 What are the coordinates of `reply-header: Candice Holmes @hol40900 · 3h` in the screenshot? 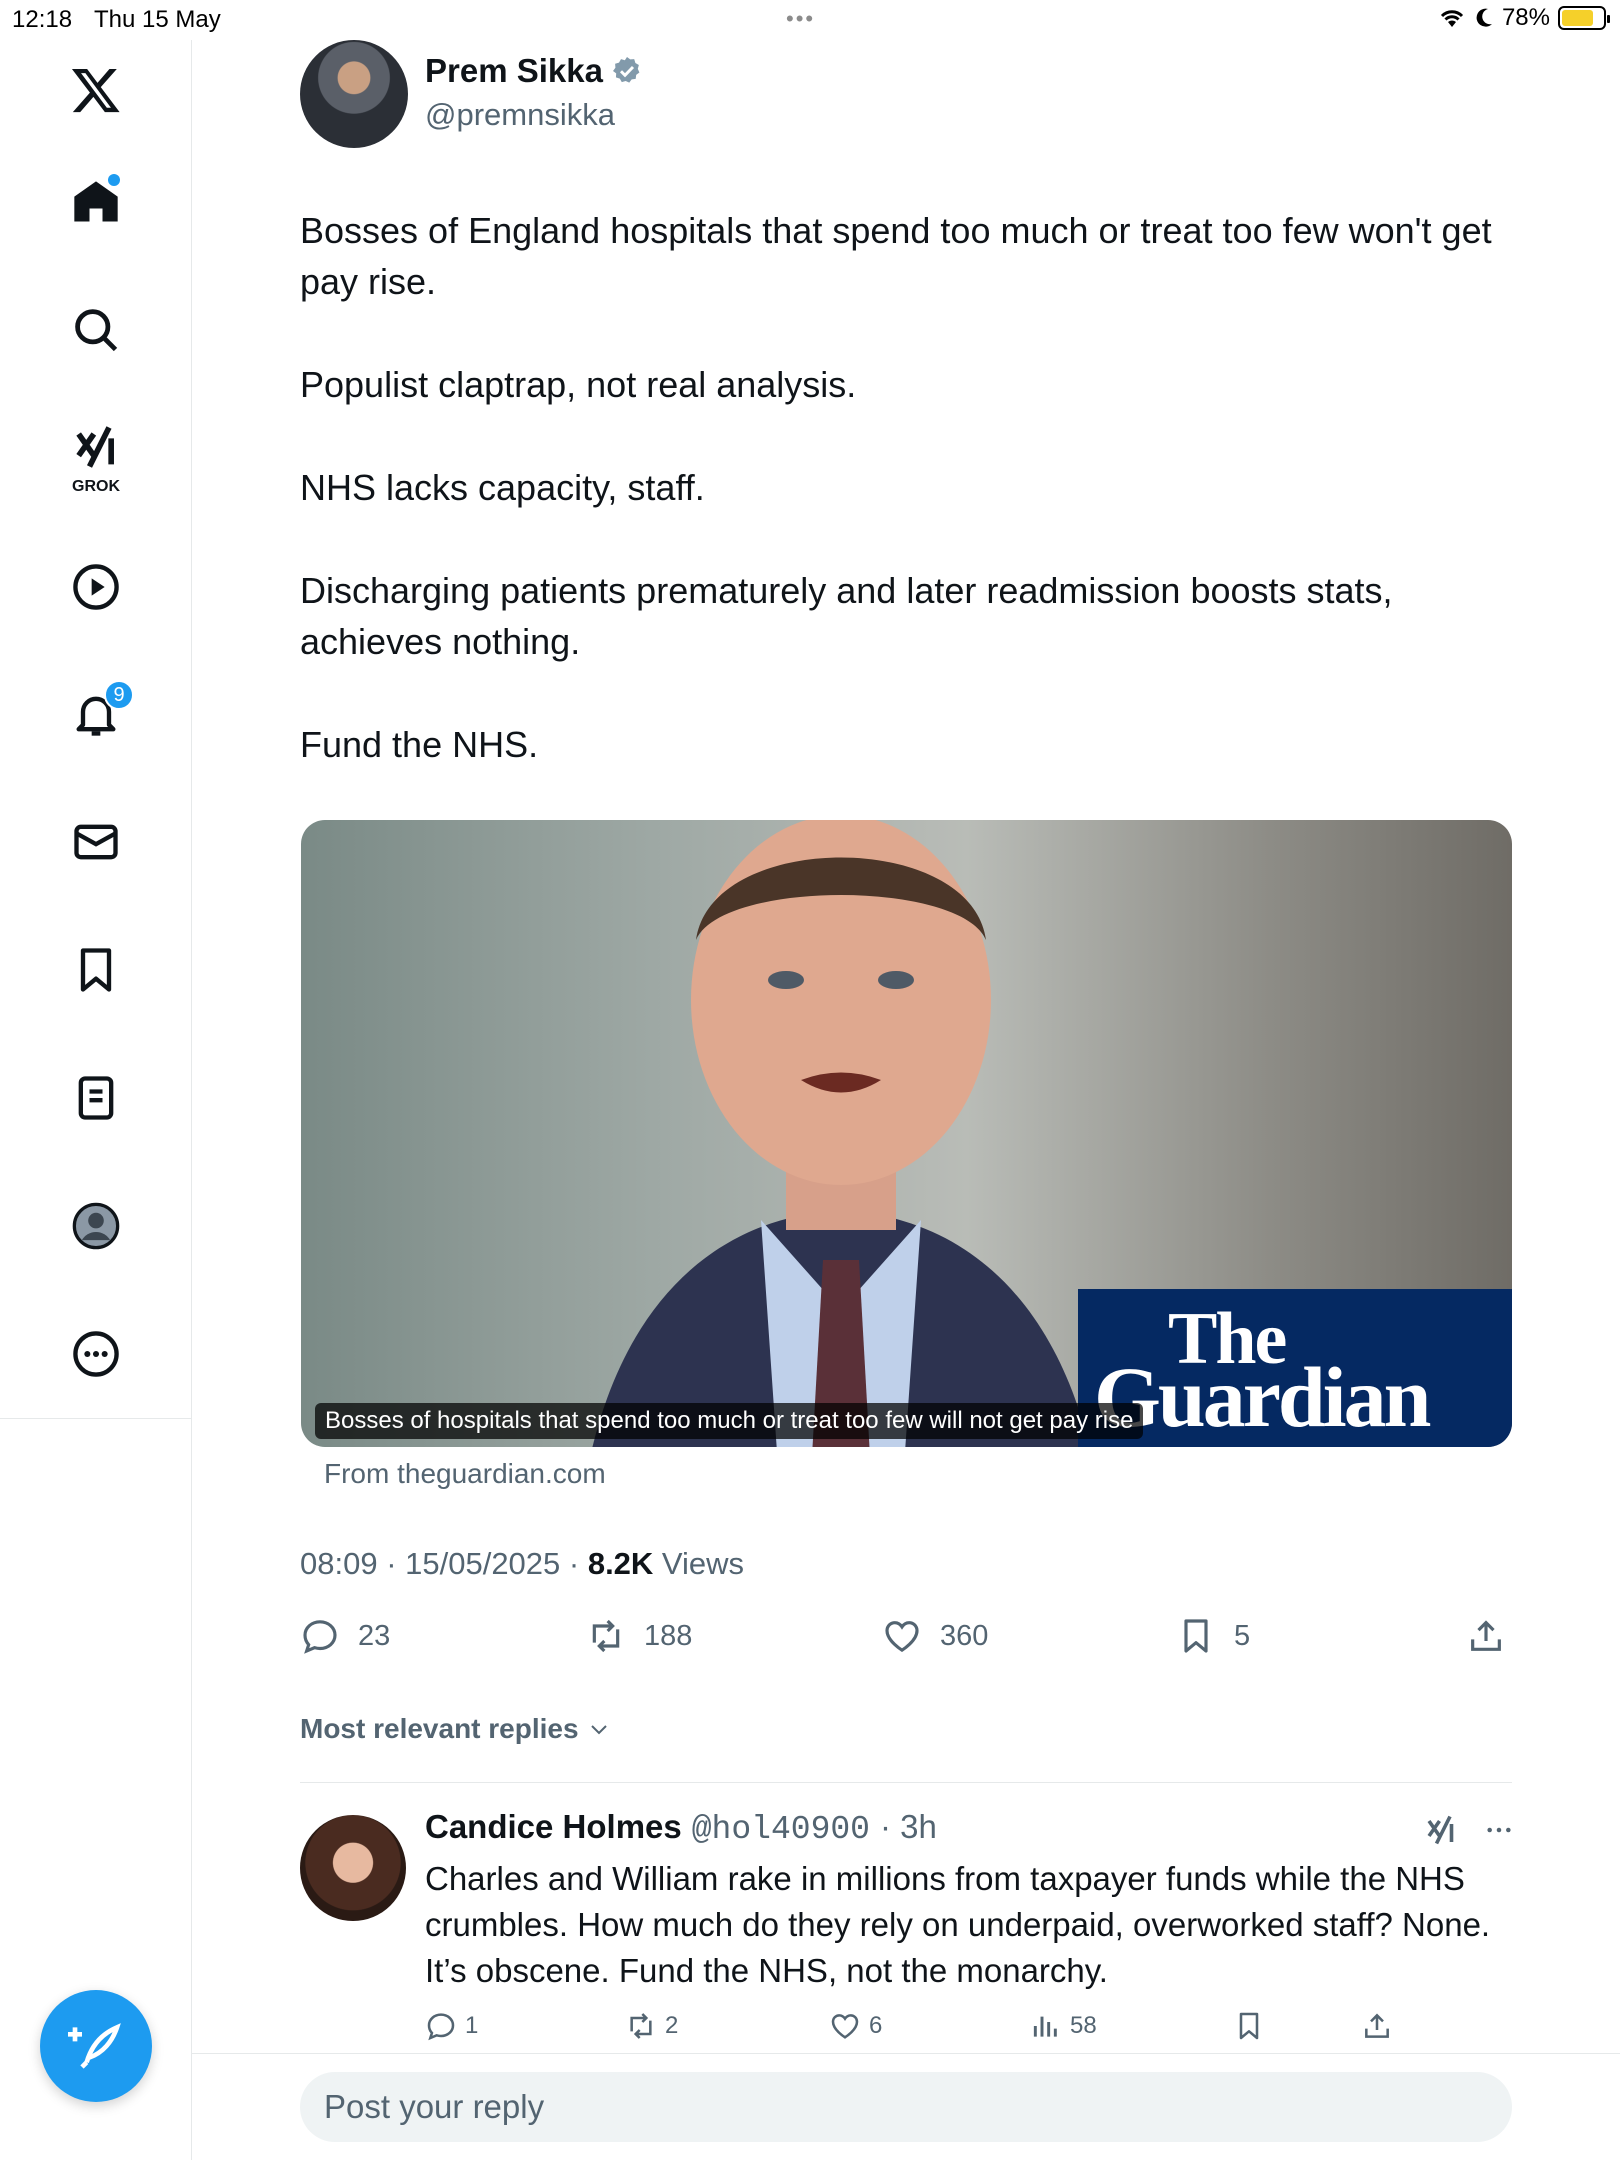 It's located at (970, 1828).